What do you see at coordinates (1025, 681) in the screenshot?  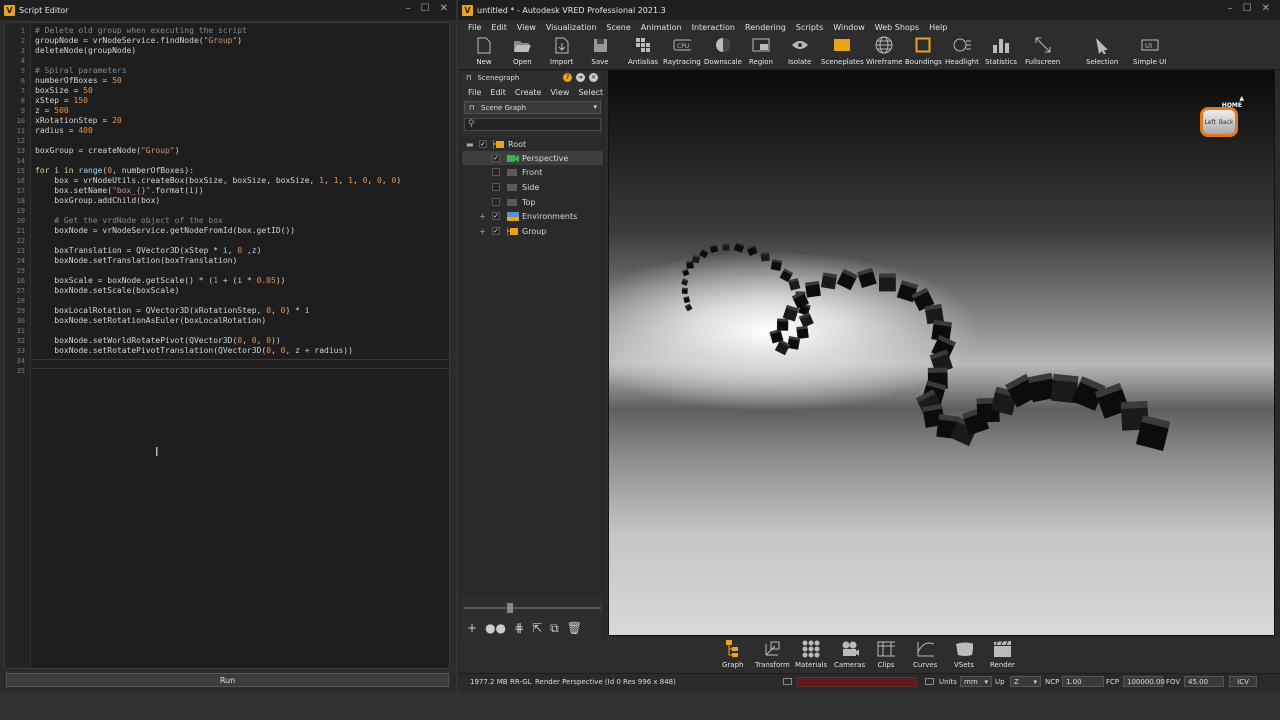 I see `up-axis-select: Z ▾` at bounding box center [1025, 681].